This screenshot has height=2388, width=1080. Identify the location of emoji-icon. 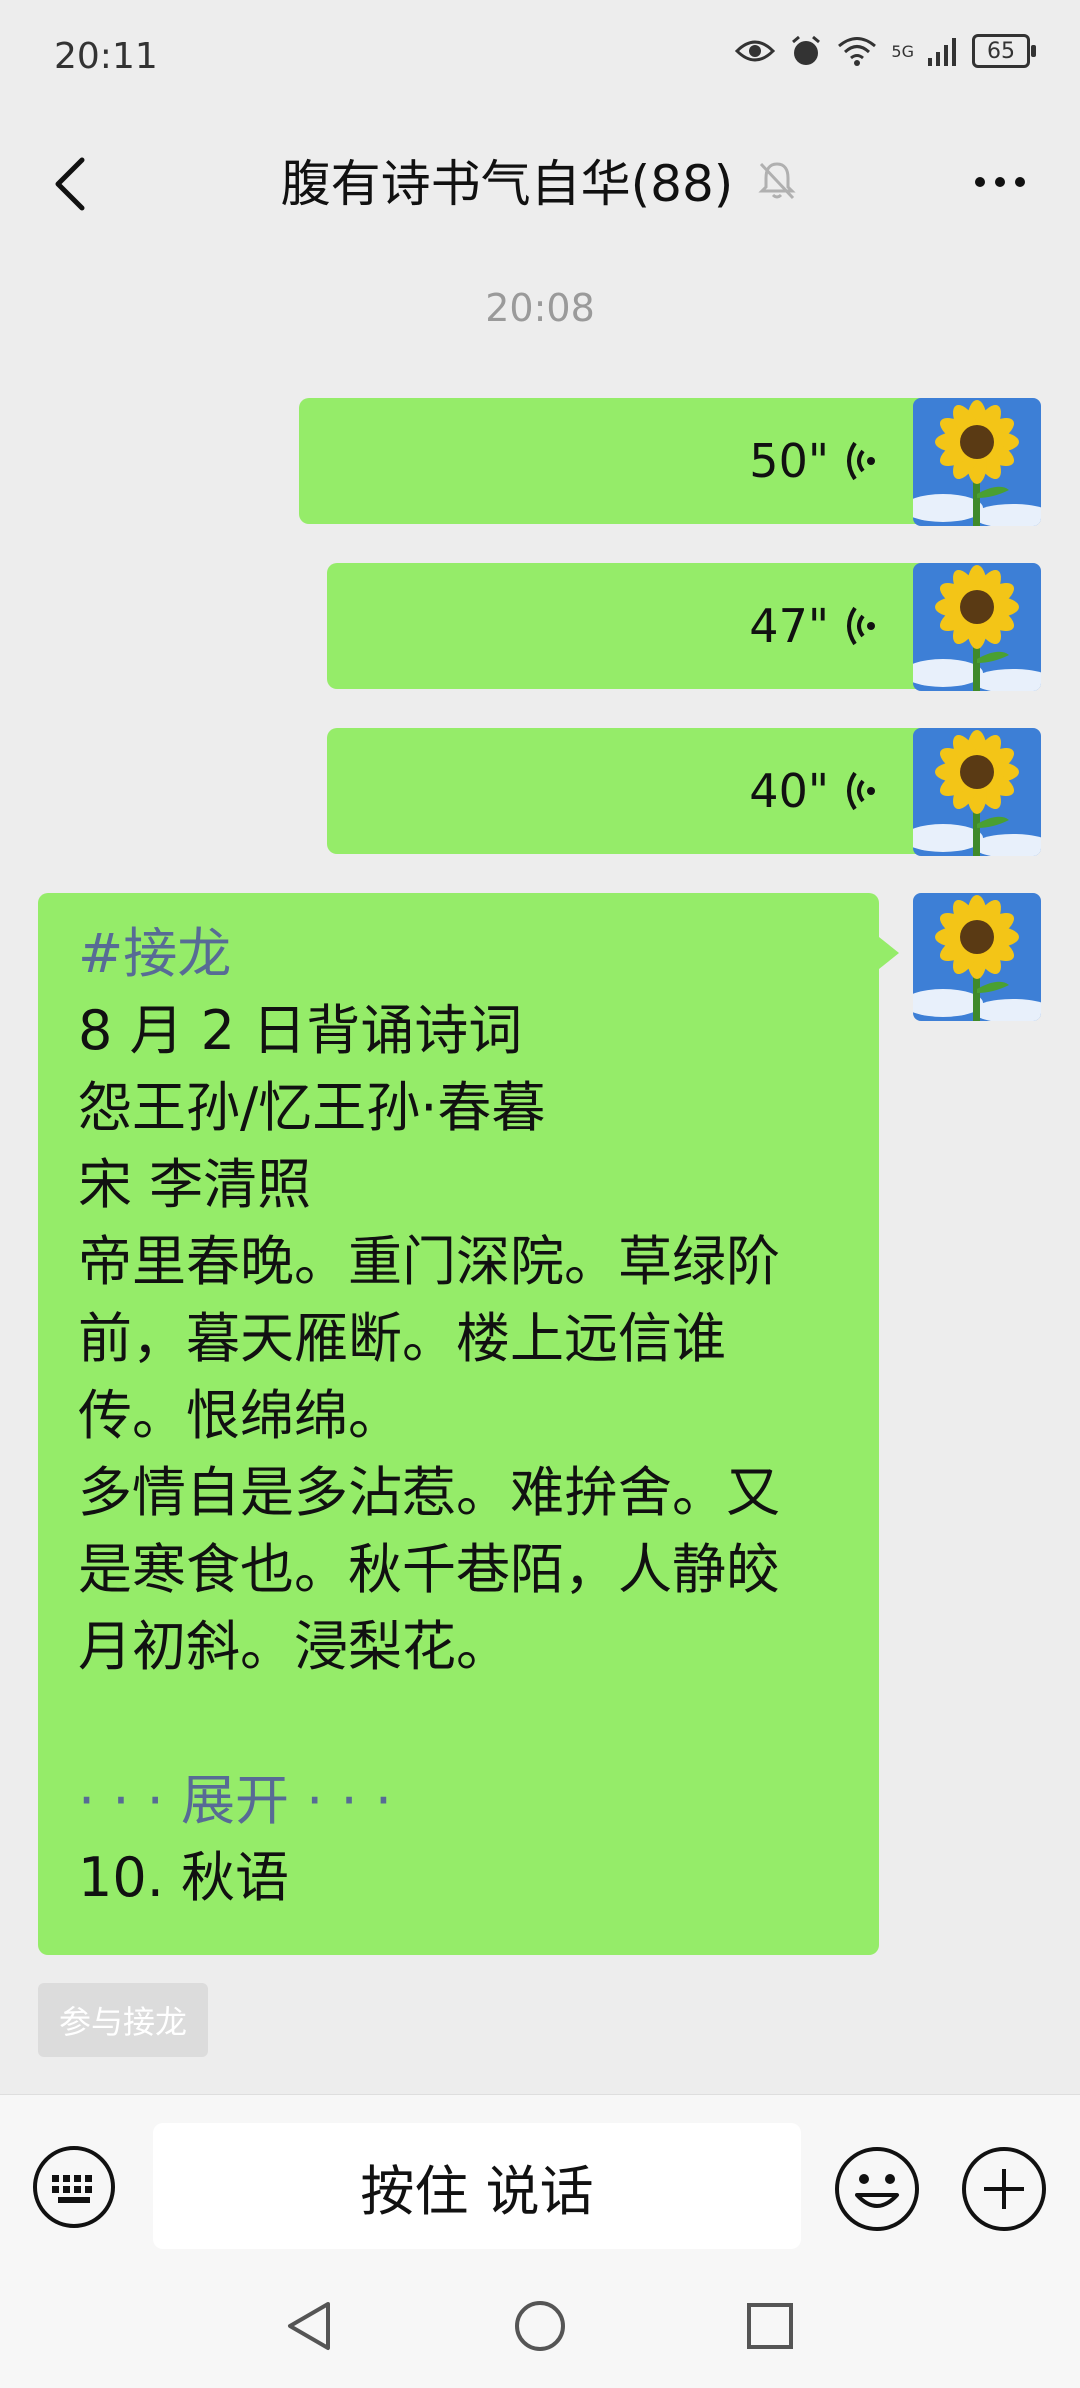
(877, 2189).